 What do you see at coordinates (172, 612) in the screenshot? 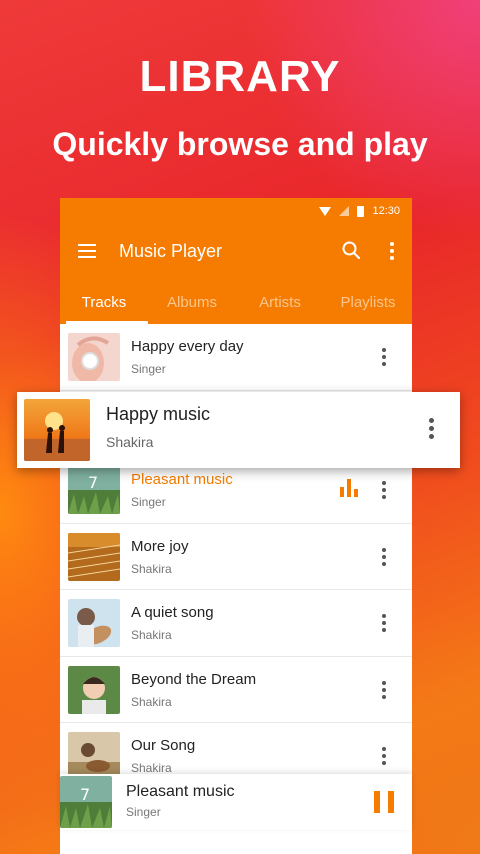
I see `track-title: A quiet song` at bounding box center [172, 612].